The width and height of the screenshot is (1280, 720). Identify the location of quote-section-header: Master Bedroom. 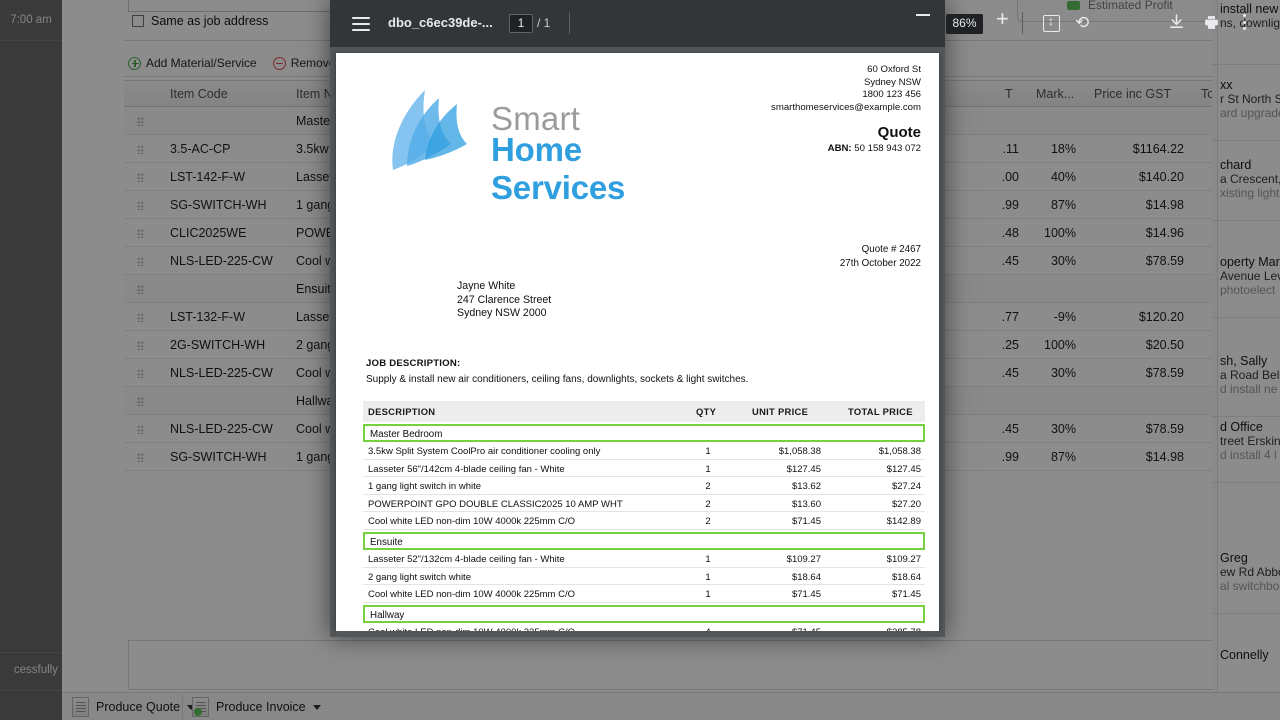
(644, 433).